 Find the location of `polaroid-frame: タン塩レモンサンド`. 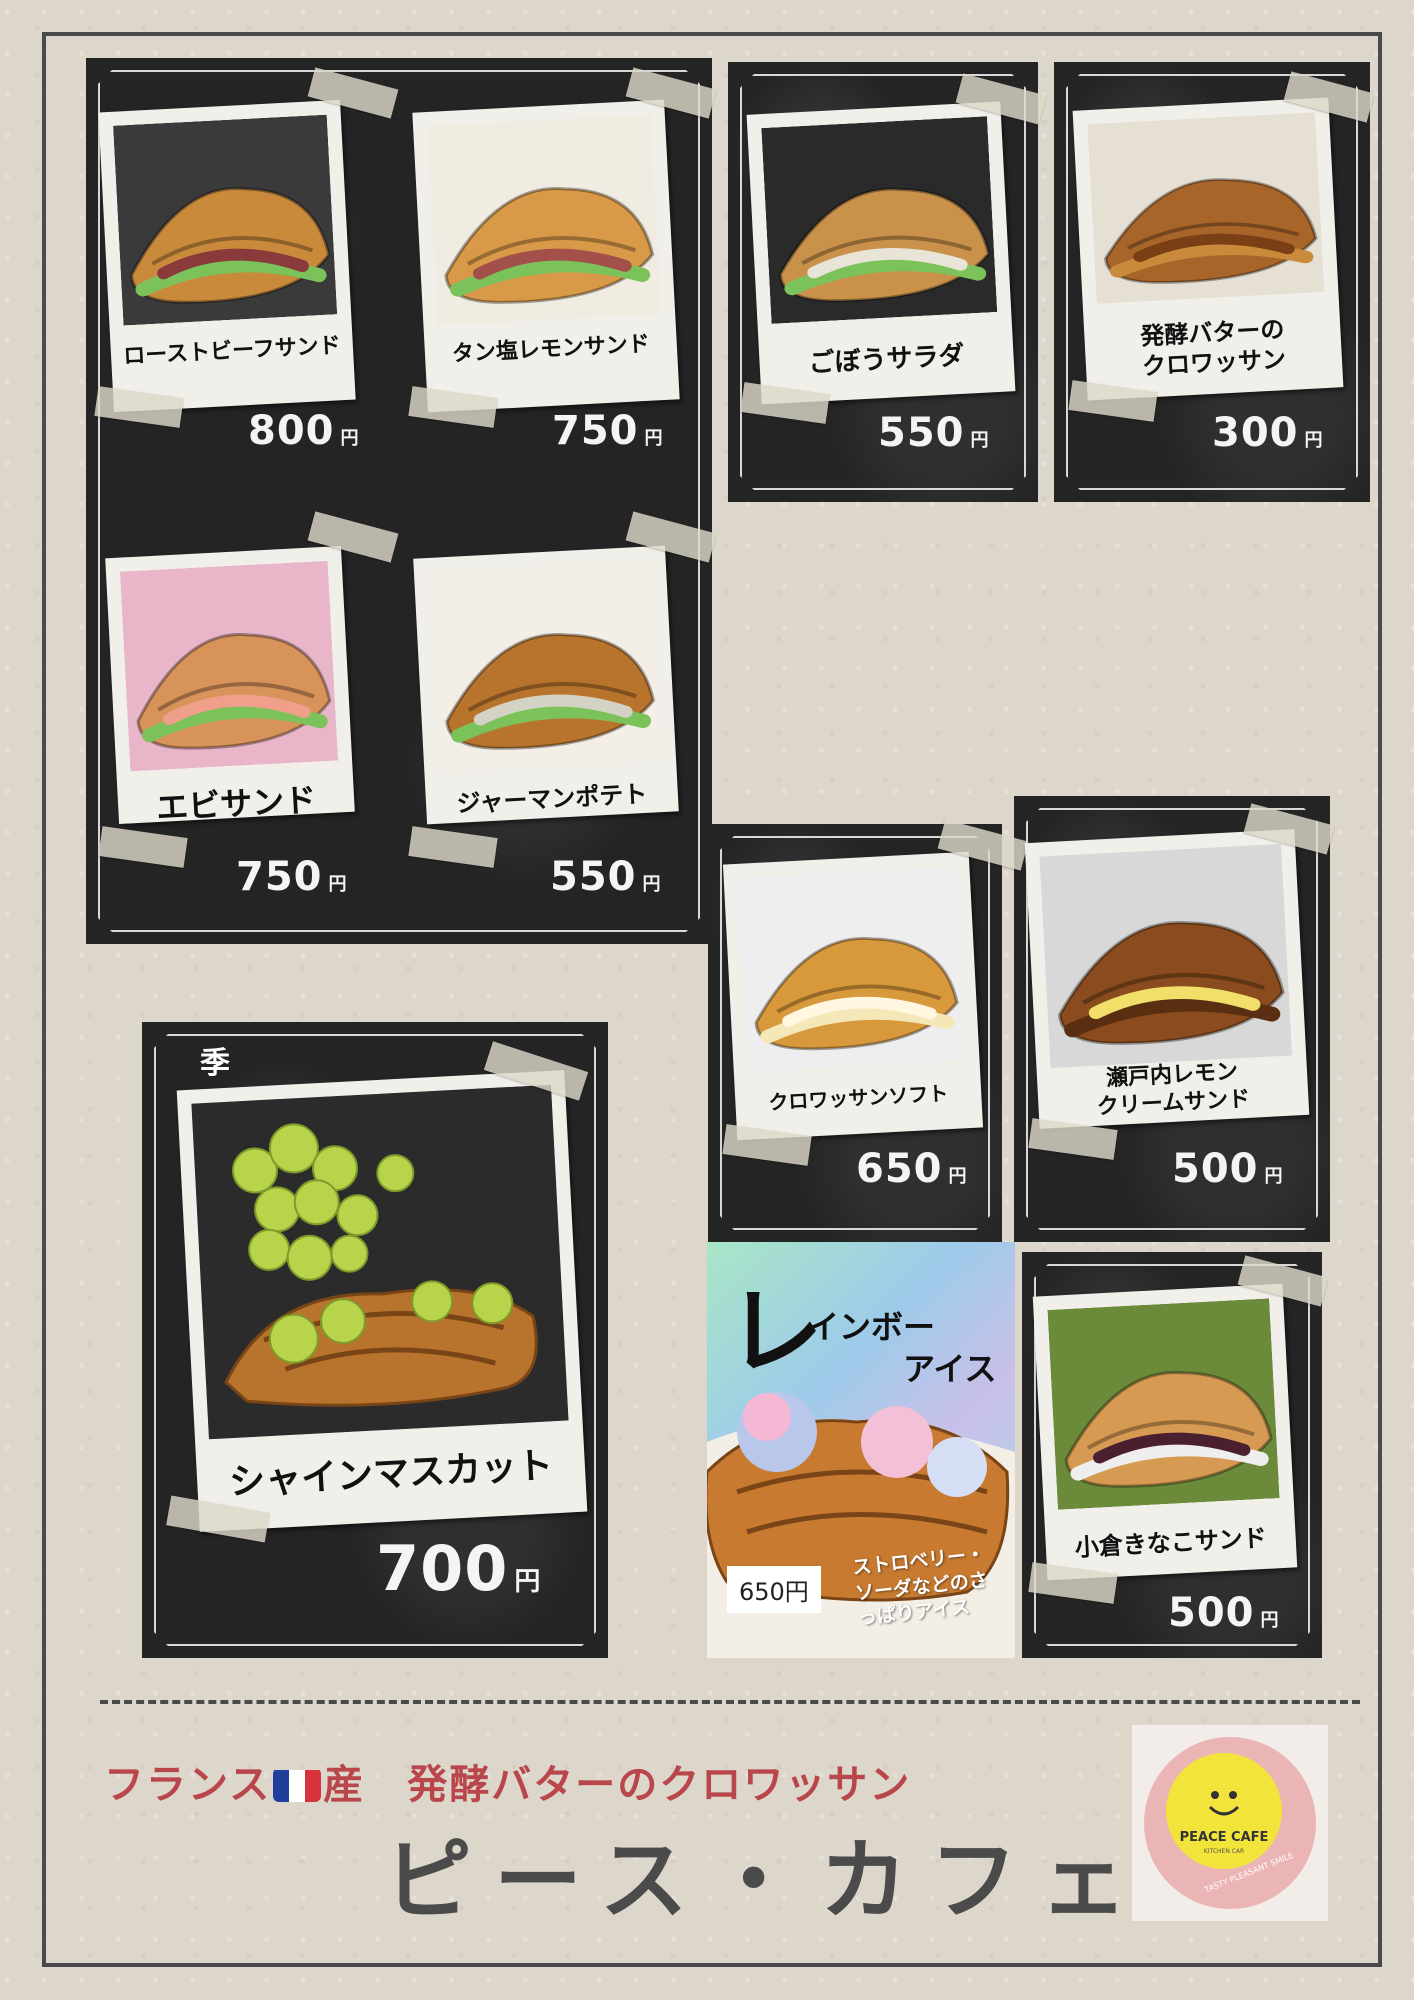

polaroid-frame: タン塩レモンサンド is located at coordinates (546, 256).